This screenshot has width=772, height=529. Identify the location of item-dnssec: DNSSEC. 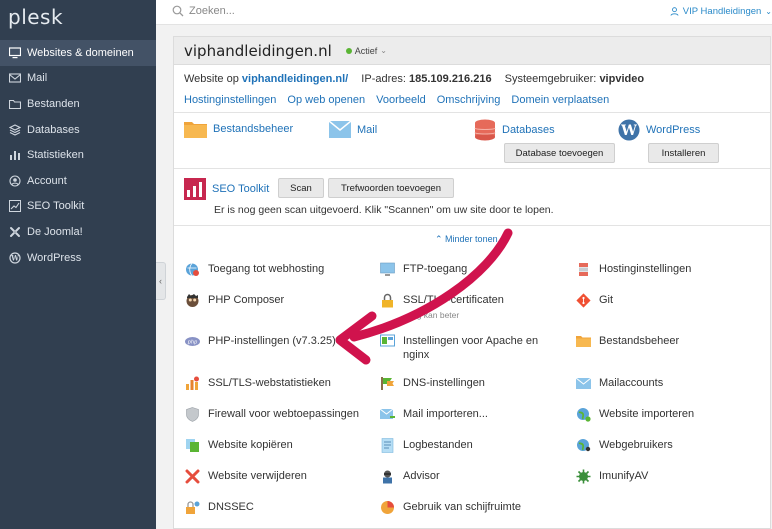
(219, 507).